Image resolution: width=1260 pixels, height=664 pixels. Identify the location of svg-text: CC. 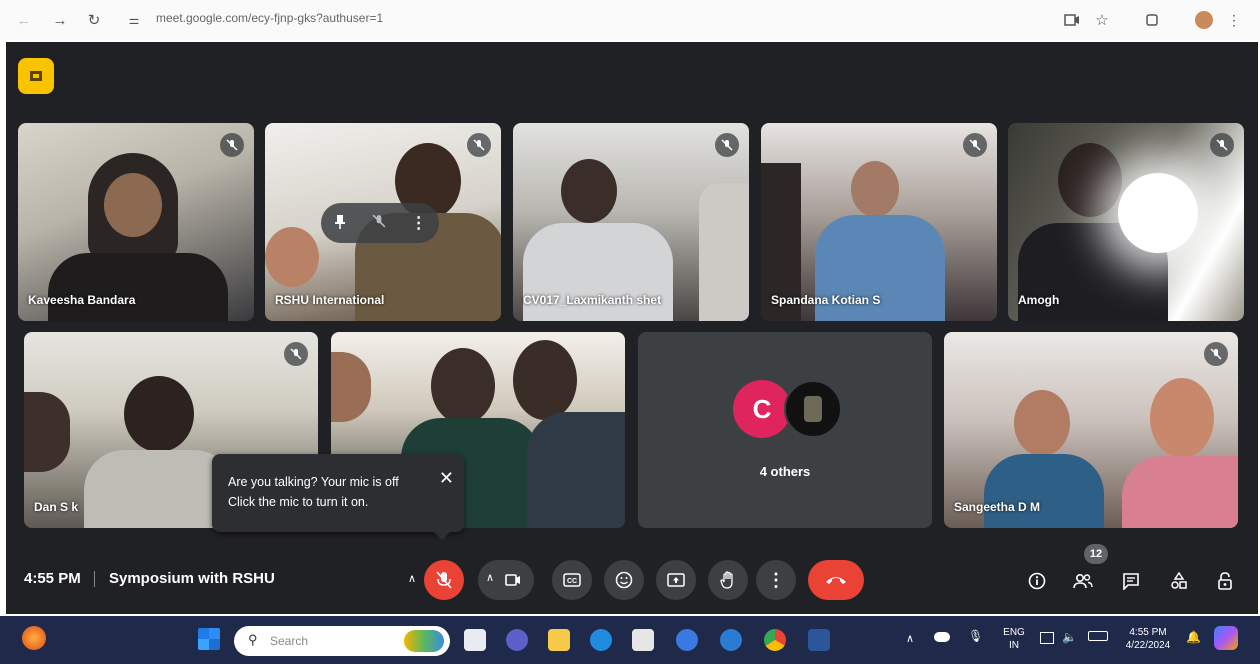
(572, 581).